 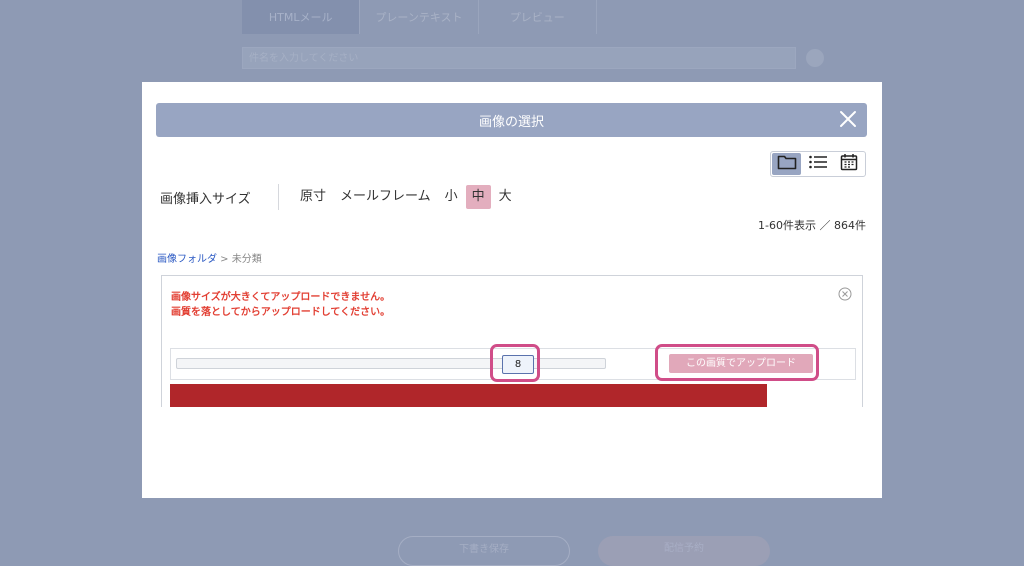 What do you see at coordinates (313, 197) in the screenshot?
I see `size-option-original: 原寸` at bounding box center [313, 197].